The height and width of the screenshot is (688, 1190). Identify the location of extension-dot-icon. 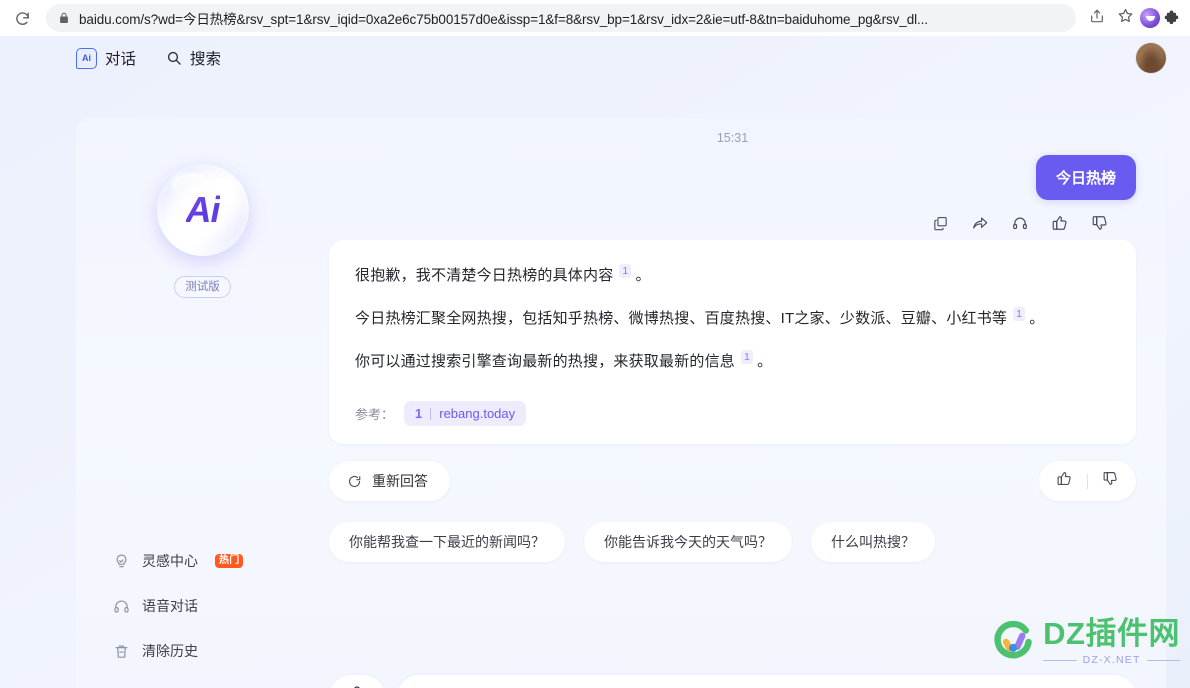
(1150, 18).